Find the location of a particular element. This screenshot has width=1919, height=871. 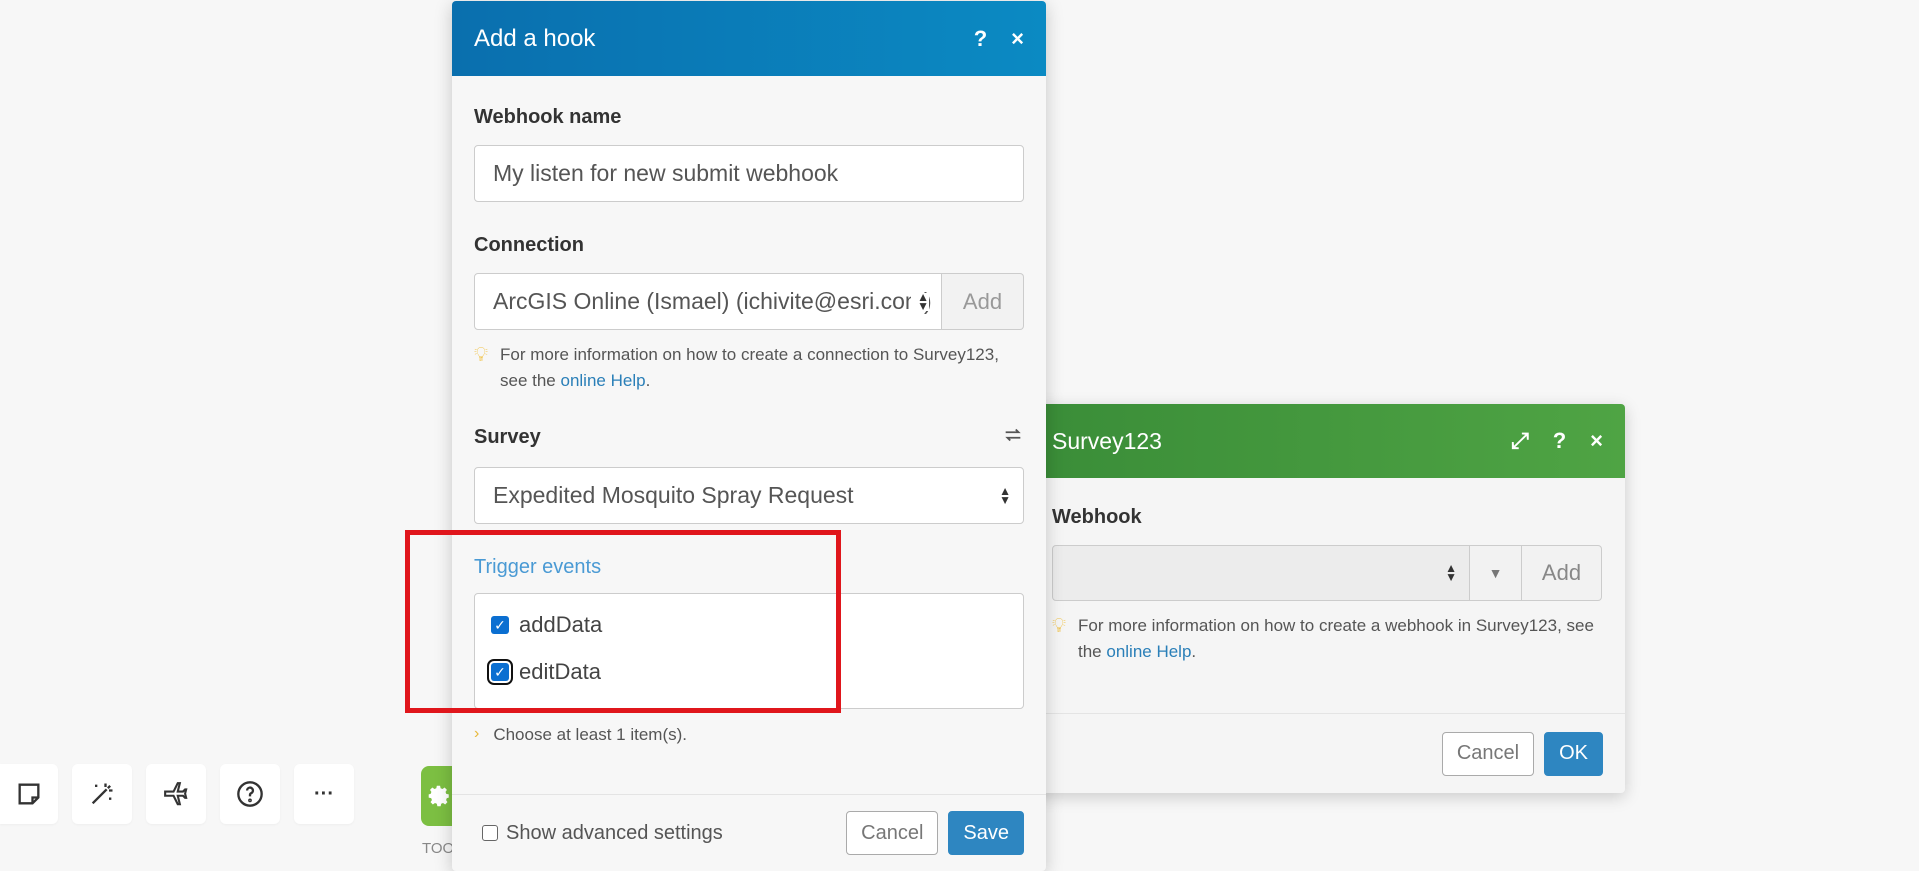

survey-select: Expedited Mosquito Spray Request ▲ ▼ is located at coordinates (749, 495).